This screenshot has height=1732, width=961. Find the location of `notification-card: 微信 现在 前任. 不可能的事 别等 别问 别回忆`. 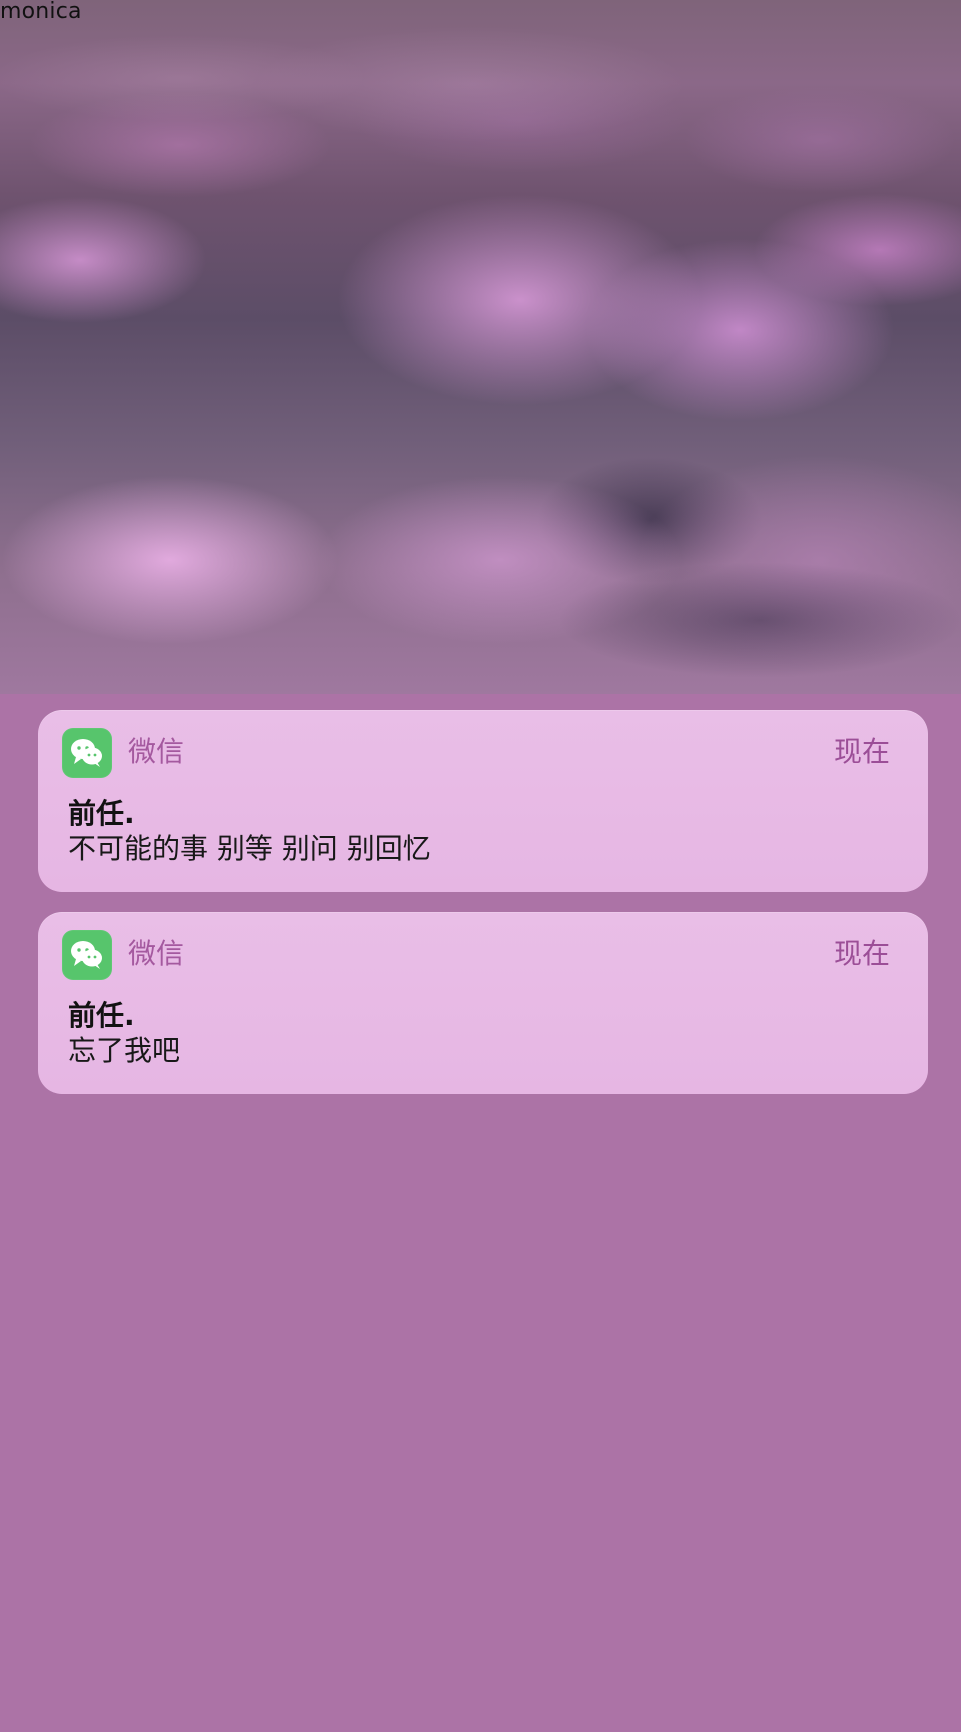

notification-card: 微信 现在 前任. 不可能的事 别等 别问 别回忆 is located at coordinates (483, 801).